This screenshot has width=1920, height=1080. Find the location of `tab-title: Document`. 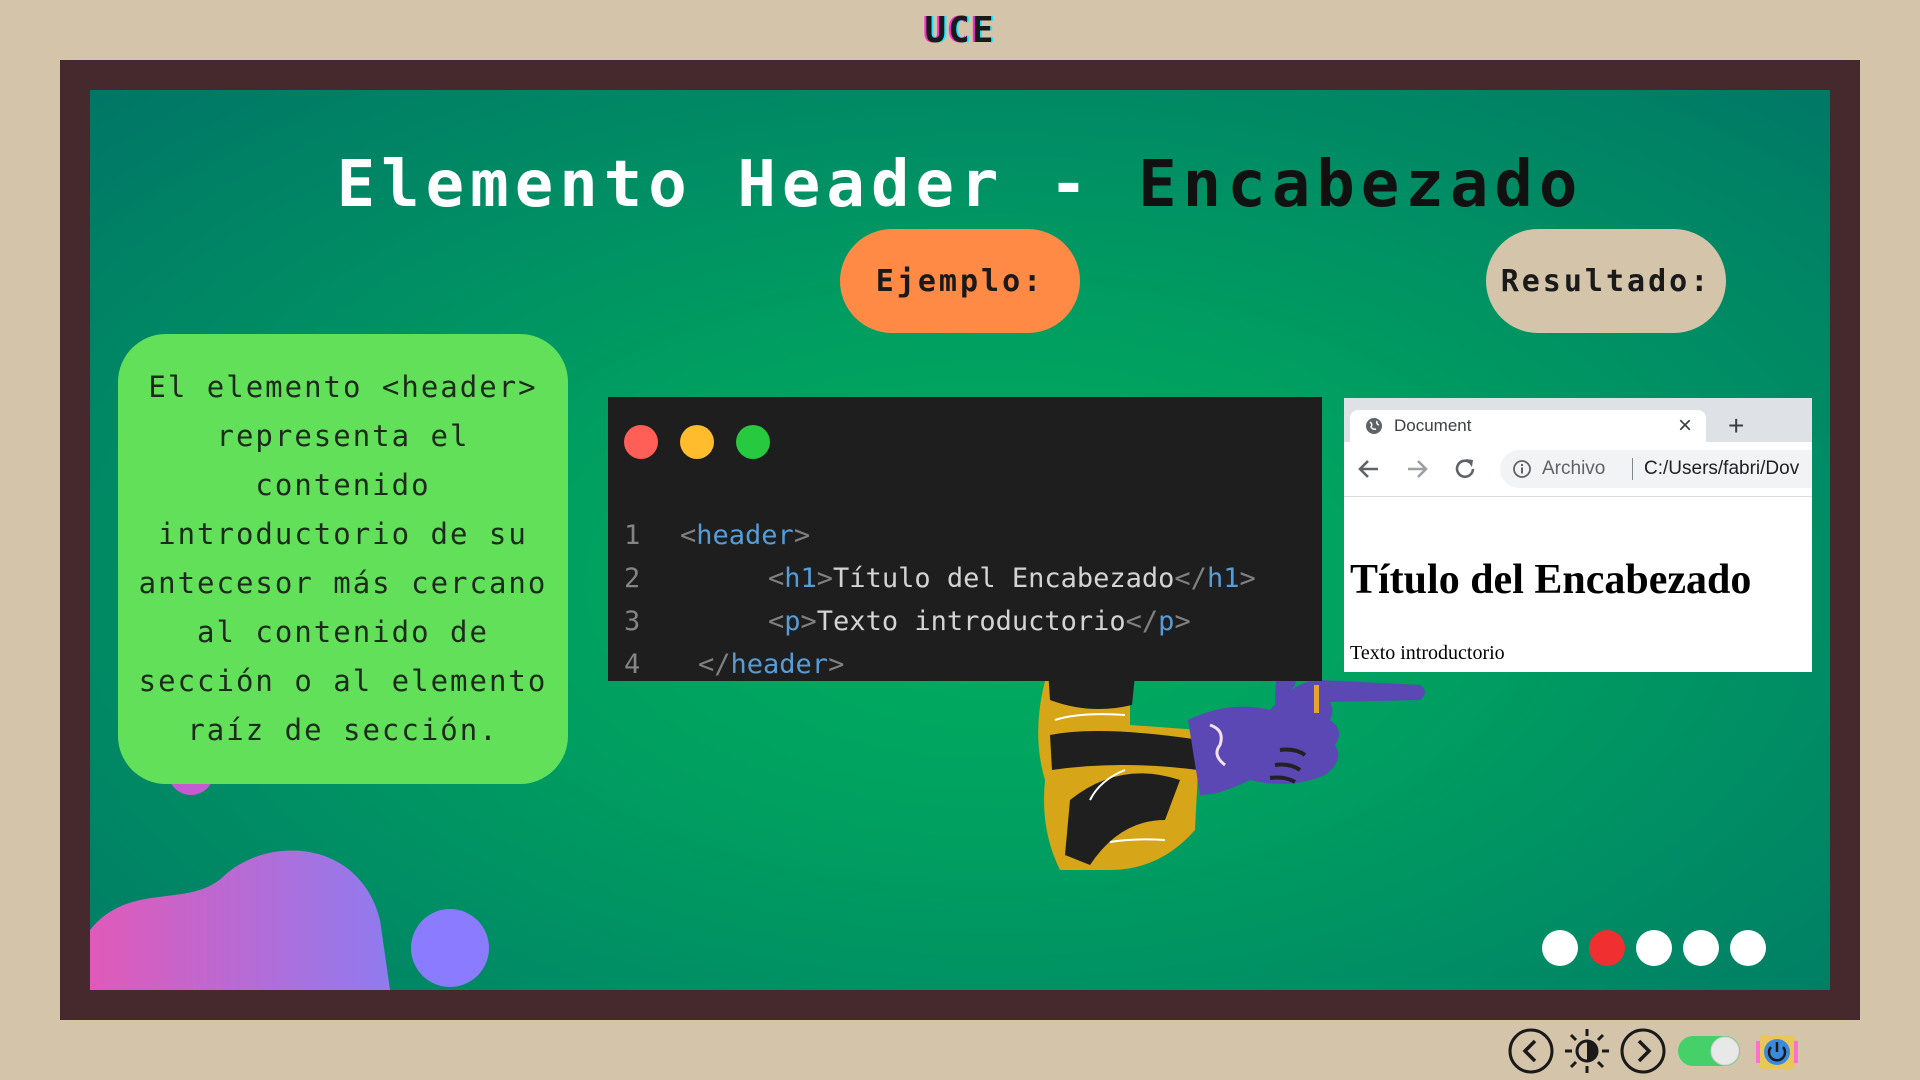

tab-title: Document is located at coordinates (1433, 425).